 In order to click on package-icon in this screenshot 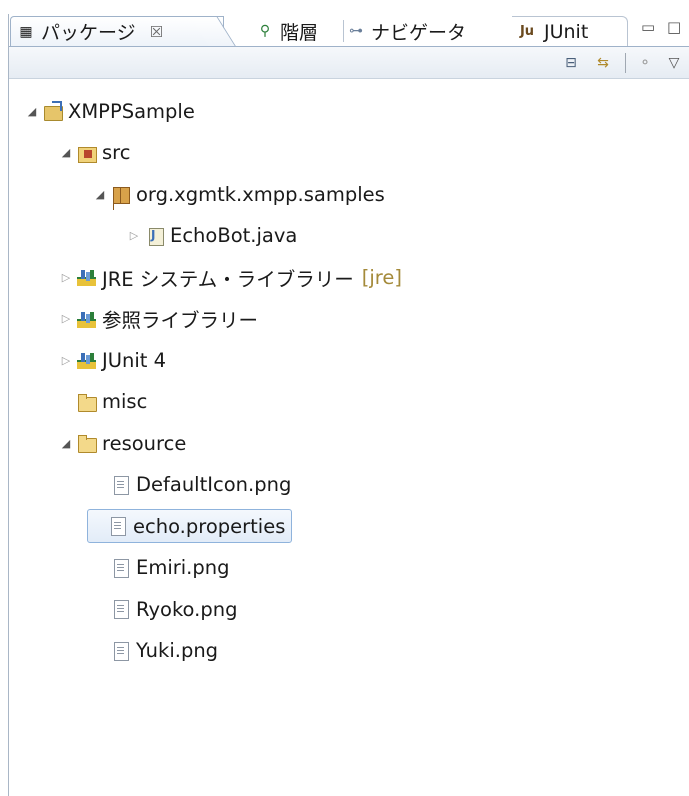, I will do `click(121, 194)`.